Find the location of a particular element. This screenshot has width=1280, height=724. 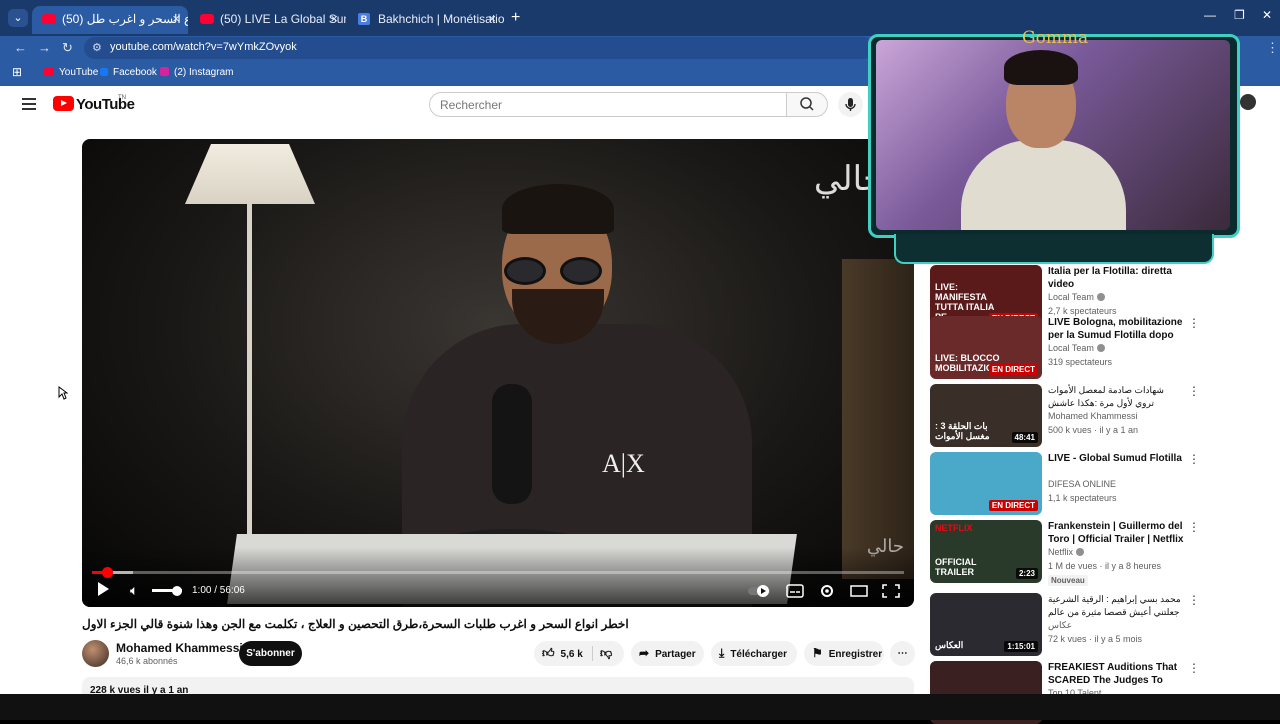

controls-gradient is located at coordinates (498, 577).